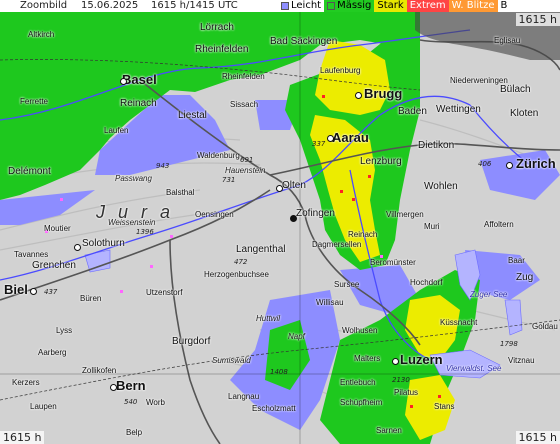  I want to click on place-sumiswald: Sumiswald, so click(231, 360).